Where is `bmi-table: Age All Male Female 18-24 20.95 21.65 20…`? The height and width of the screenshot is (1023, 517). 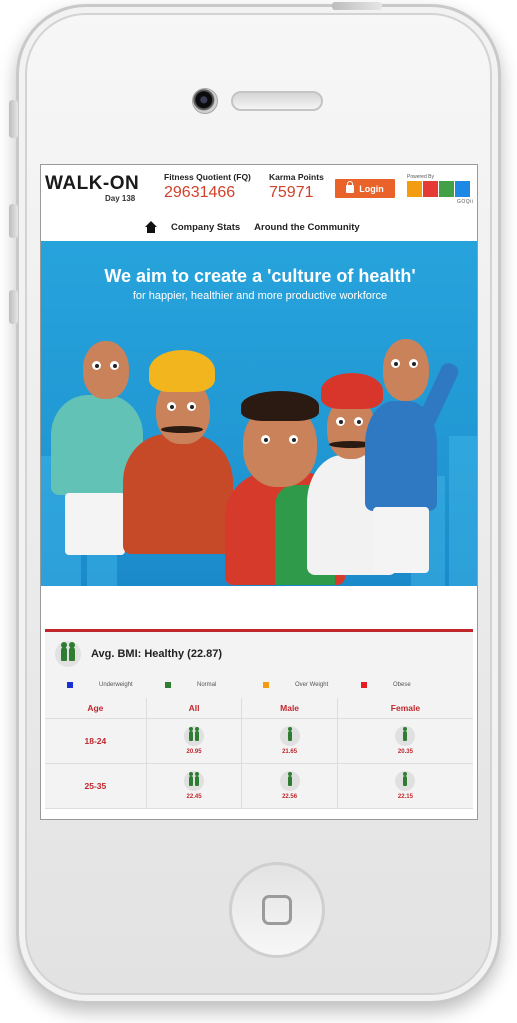
bmi-table: Age All Male Female 18-24 20.95 21.65 20… is located at coordinates (259, 753).